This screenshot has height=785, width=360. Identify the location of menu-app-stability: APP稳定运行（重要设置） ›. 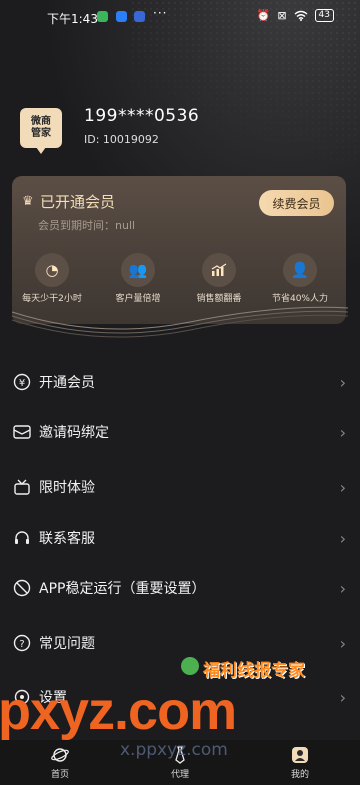
(180, 588).